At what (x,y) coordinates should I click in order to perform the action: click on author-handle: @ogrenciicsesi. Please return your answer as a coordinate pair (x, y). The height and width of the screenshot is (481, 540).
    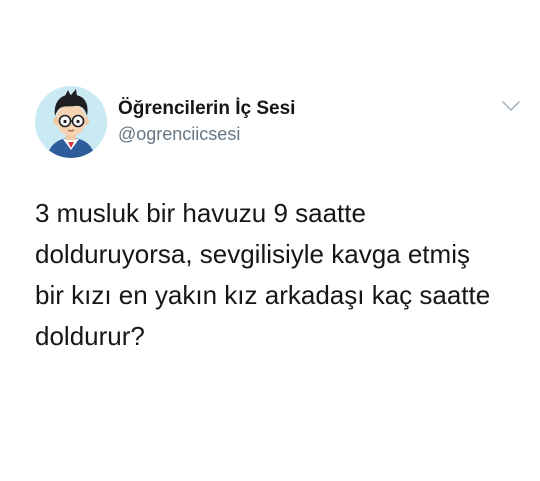
    Looking at the image, I should click on (206, 134).